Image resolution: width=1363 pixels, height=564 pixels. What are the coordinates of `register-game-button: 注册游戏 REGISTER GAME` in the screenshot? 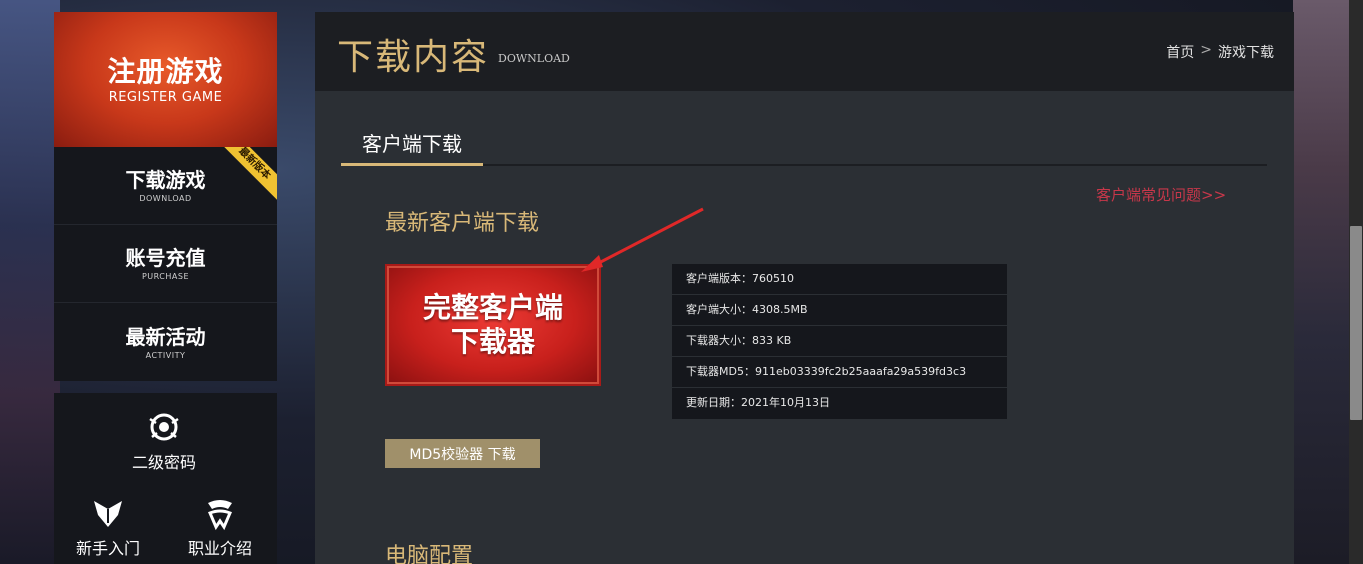 It's located at (165, 79).